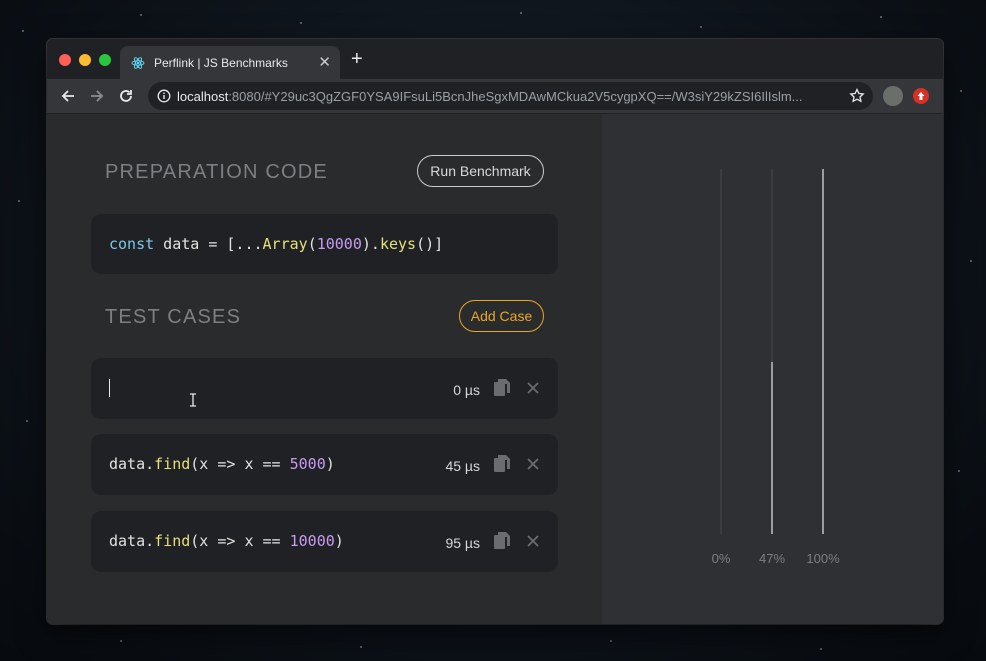 This screenshot has height=661, width=986. I want to click on result-label: 47%, so click(772, 558).